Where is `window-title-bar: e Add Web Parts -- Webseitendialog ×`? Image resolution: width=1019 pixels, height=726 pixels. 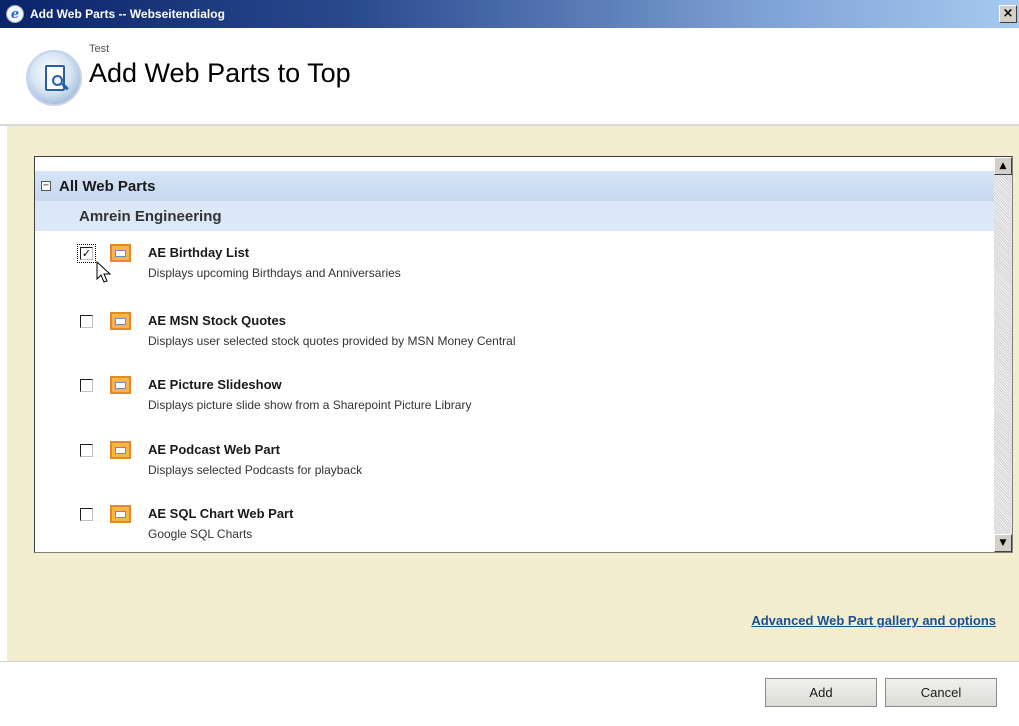
window-title-bar: e Add Web Parts -- Webseitendialog × is located at coordinates (509, 14).